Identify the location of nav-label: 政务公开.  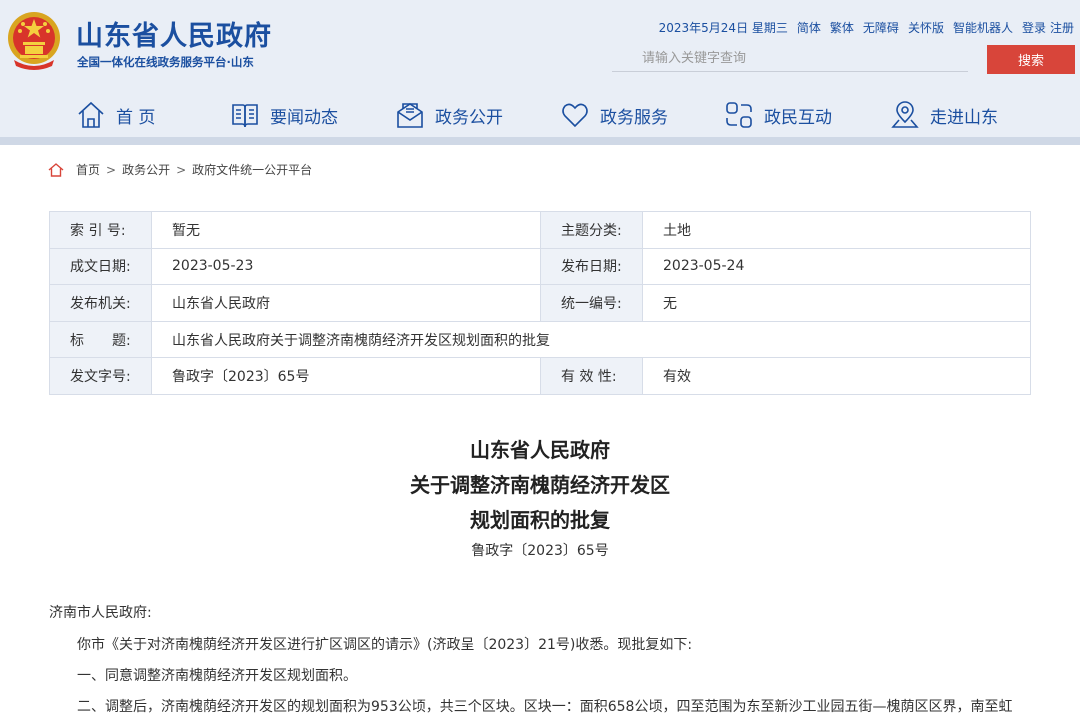
(469, 117).